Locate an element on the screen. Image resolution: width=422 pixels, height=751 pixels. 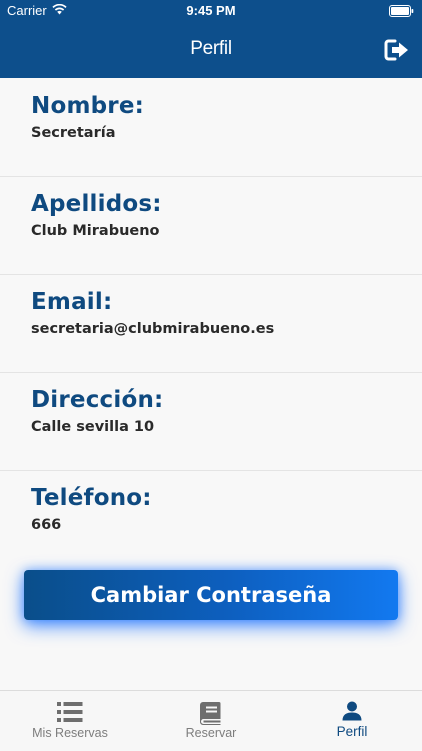
battery-icon is located at coordinates (401, 13).